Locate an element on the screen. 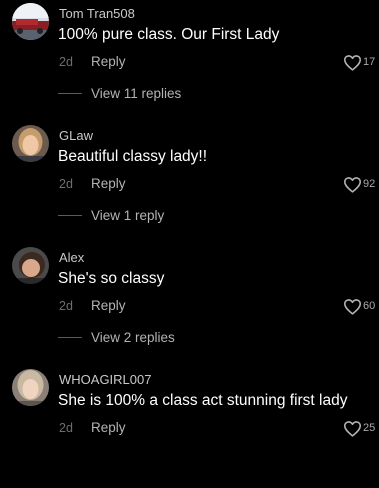 The height and width of the screenshot is (488, 379). like-button: 25 is located at coordinates (359, 428).